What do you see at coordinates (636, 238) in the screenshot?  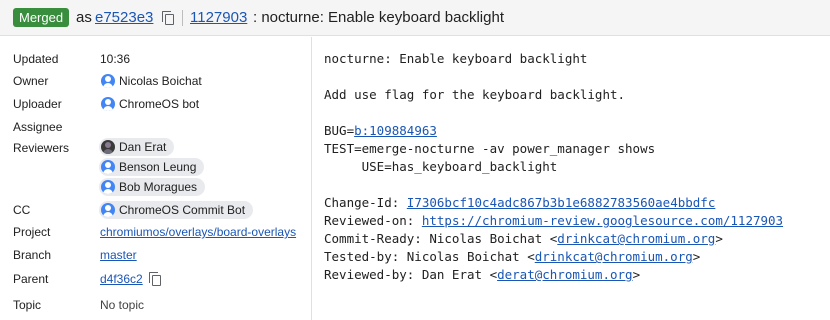 I see `commit-ready-email: drinkcat@chromium.org` at bounding box center [636, 238].